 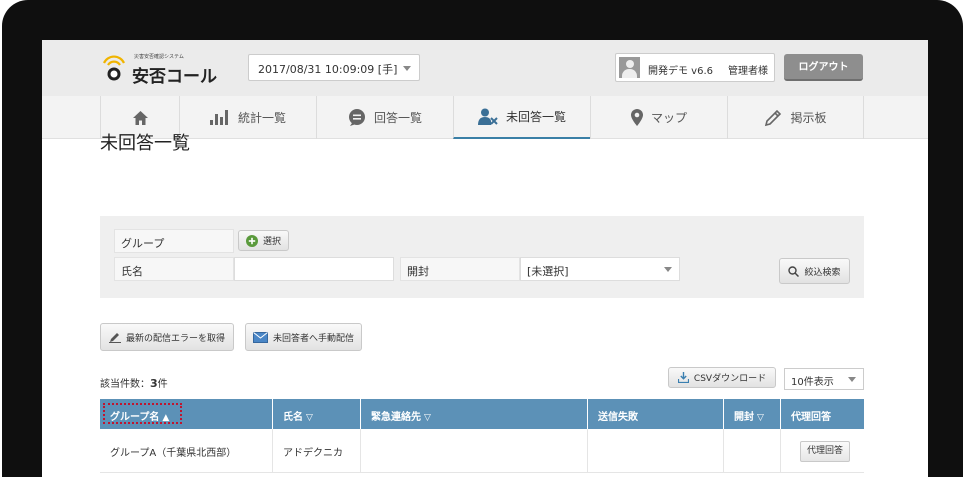 What do you see at coordinates (474, 451) in the screenshot?
I see `cell-emergency` at bounding box center [474, 451].